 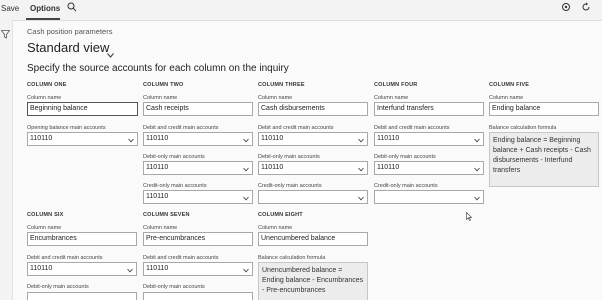 What do you see at coordinates (82, 296) in the screenshot?
I see `column-six-debit-only-select` at bounding box center [82, 296].